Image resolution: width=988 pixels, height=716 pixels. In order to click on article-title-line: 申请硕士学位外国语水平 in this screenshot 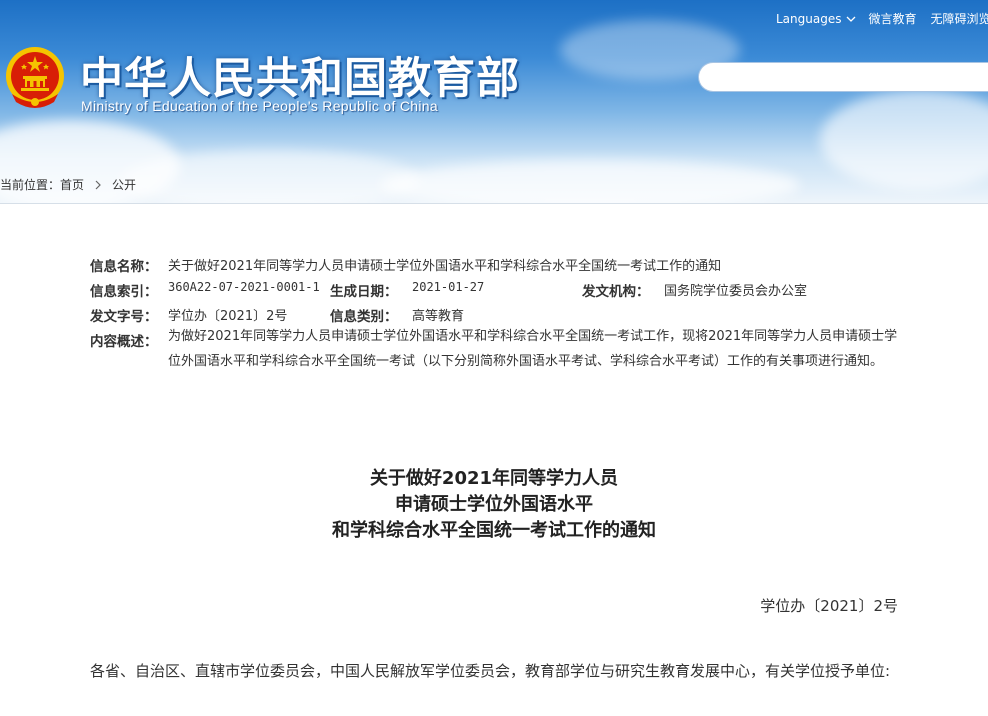, I will do `click(494, 504)`.